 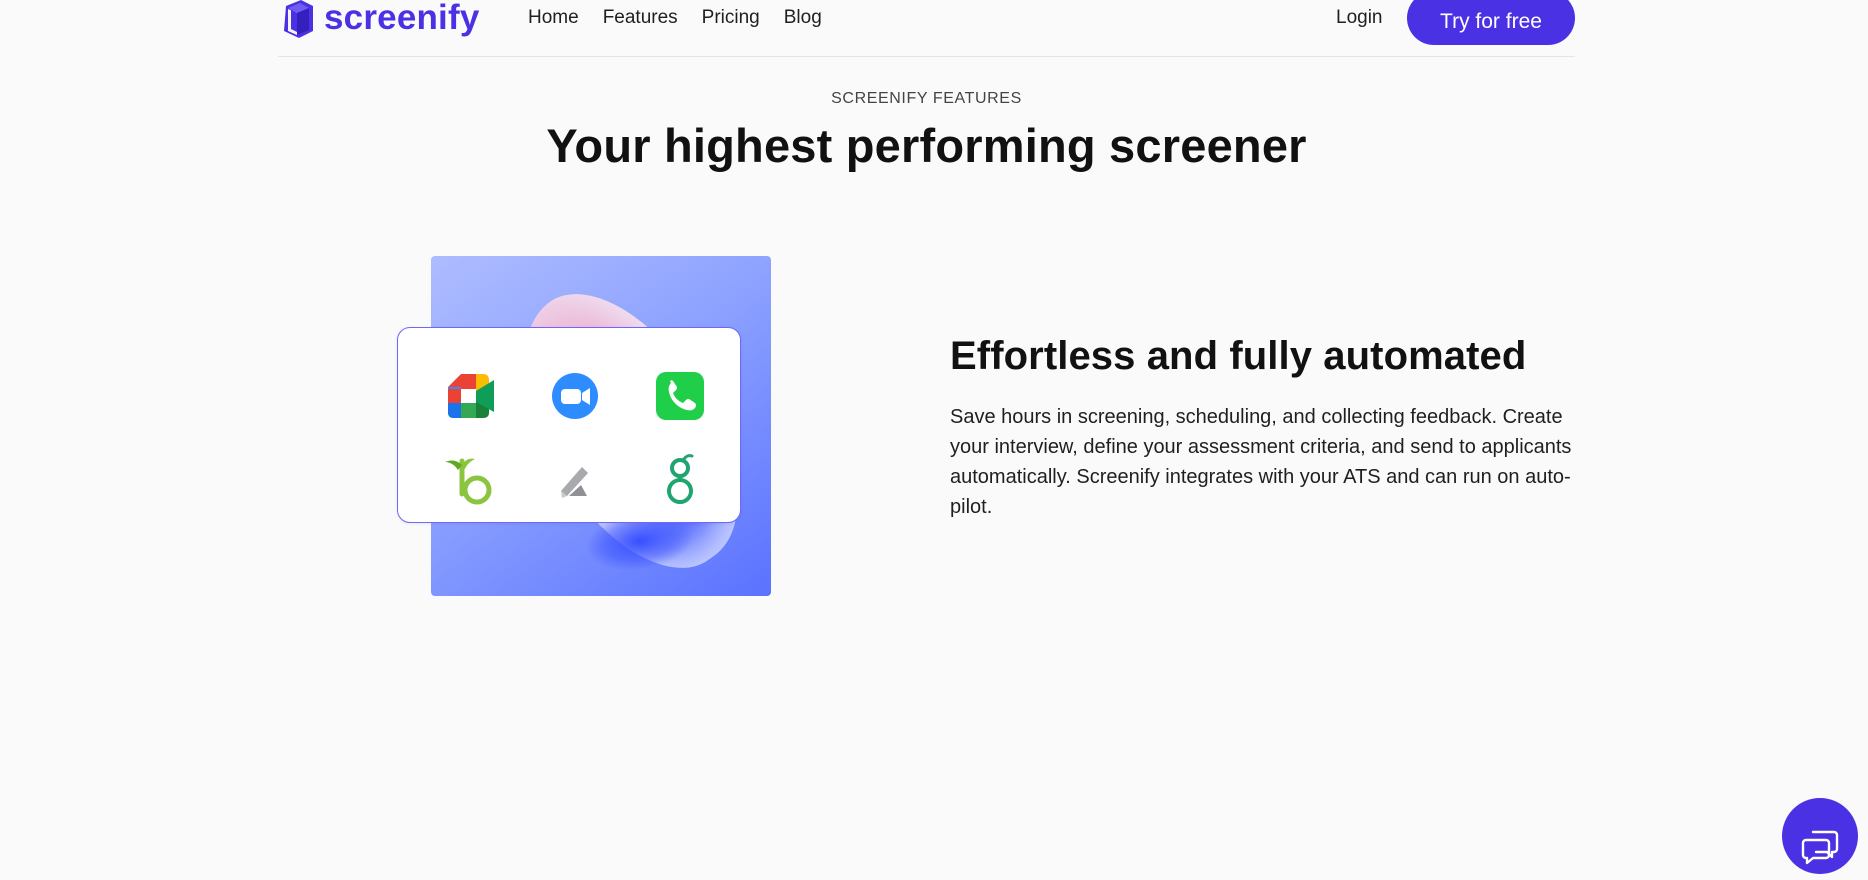 What do you see at coordinates (1359, 18) in the screenshot?
I see `login-link: Login` at bounding box center [1359, 18].